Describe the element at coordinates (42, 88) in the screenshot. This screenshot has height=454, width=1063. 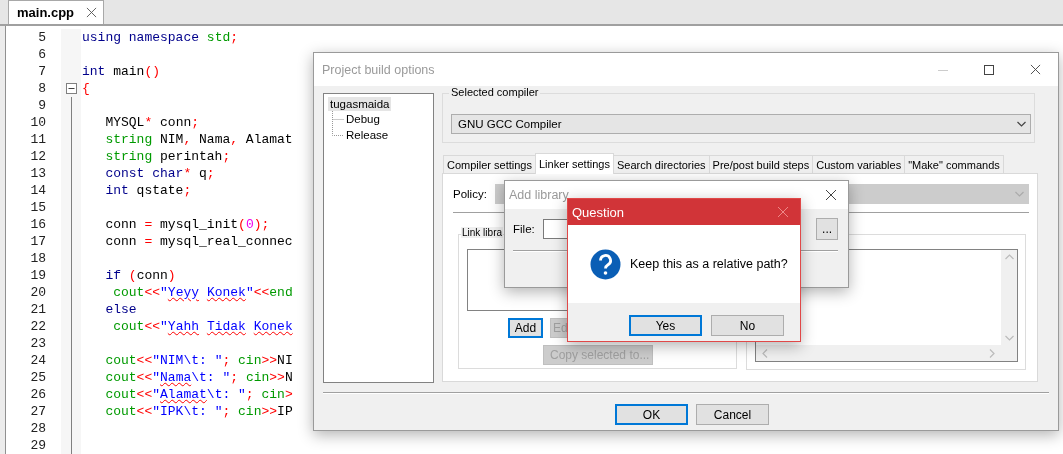
I see `line-number: 8` at that location.